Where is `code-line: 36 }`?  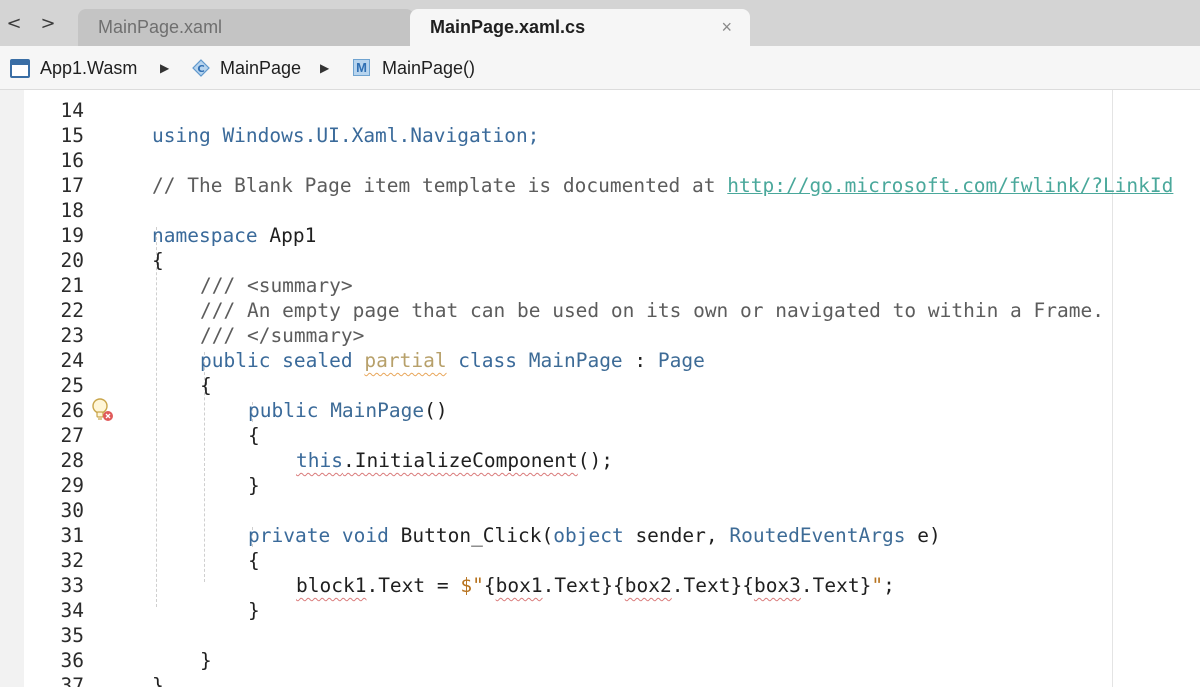
code-line: 36 } is located at coordinates (600, 655).